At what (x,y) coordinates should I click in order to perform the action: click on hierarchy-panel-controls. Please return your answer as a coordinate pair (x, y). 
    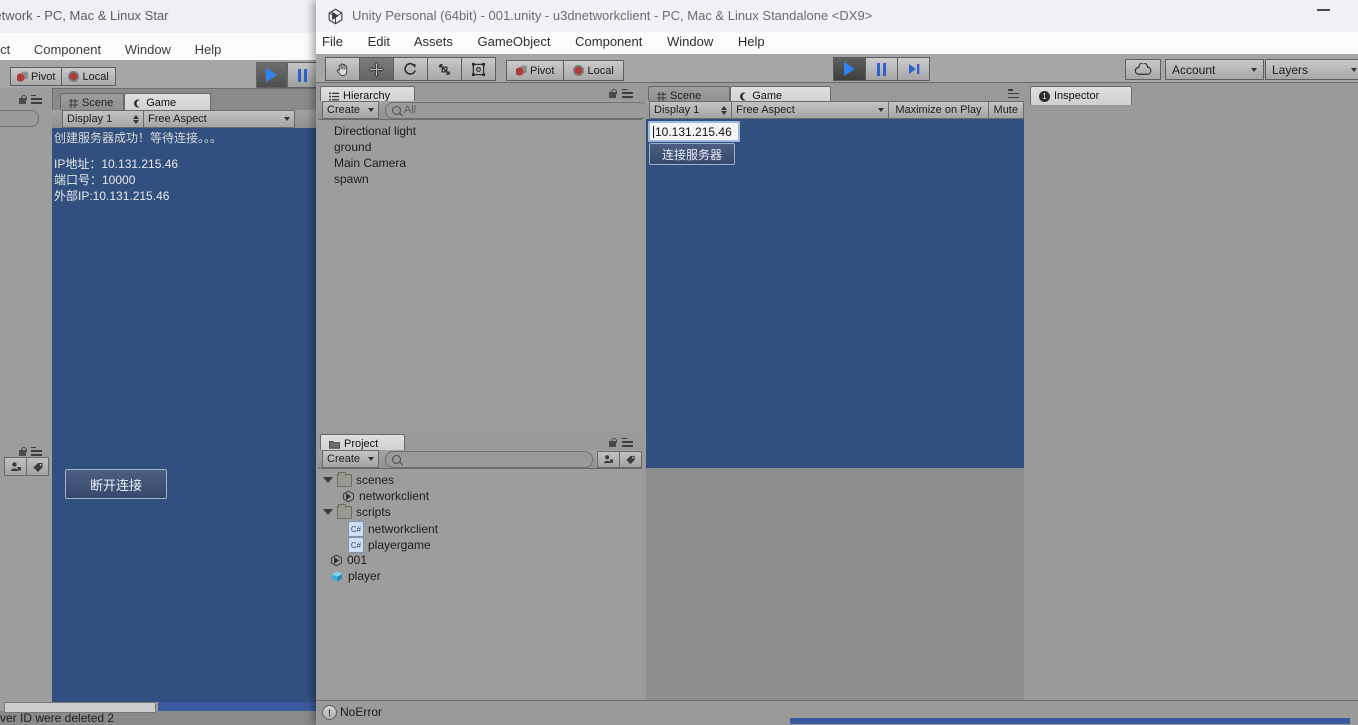
    Looking at the image, I should click on (620, 93).